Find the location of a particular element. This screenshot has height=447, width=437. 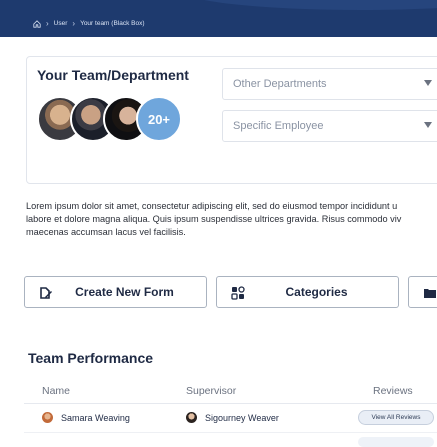

column-header-reviews: Reviews is located at coordinates (393, 391).